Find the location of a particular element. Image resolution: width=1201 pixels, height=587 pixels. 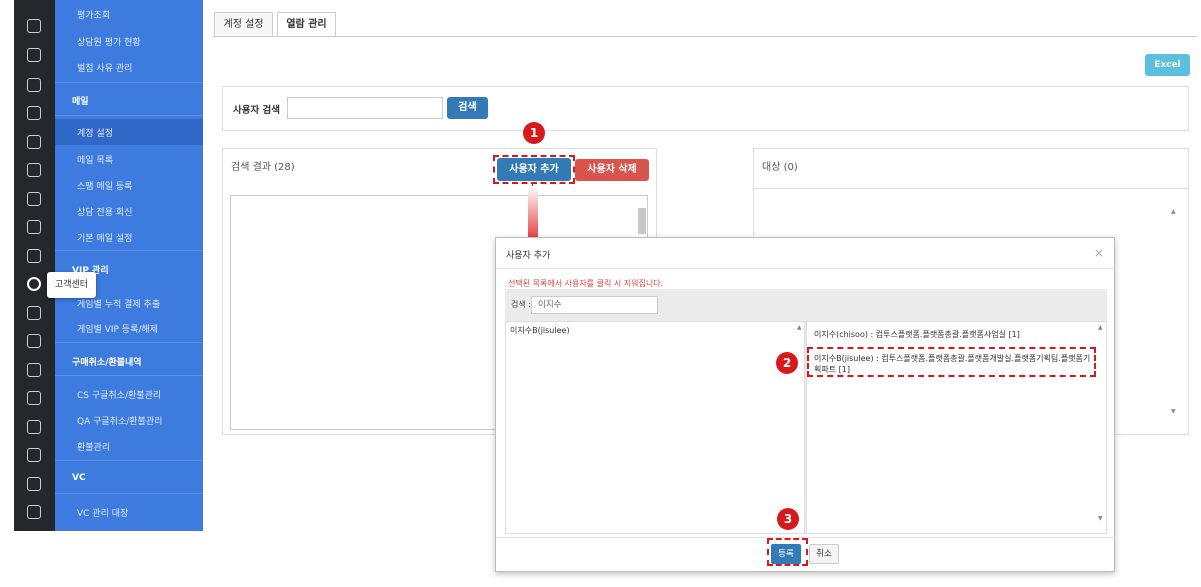

modal-left-list is located at coordinates (655, 427).